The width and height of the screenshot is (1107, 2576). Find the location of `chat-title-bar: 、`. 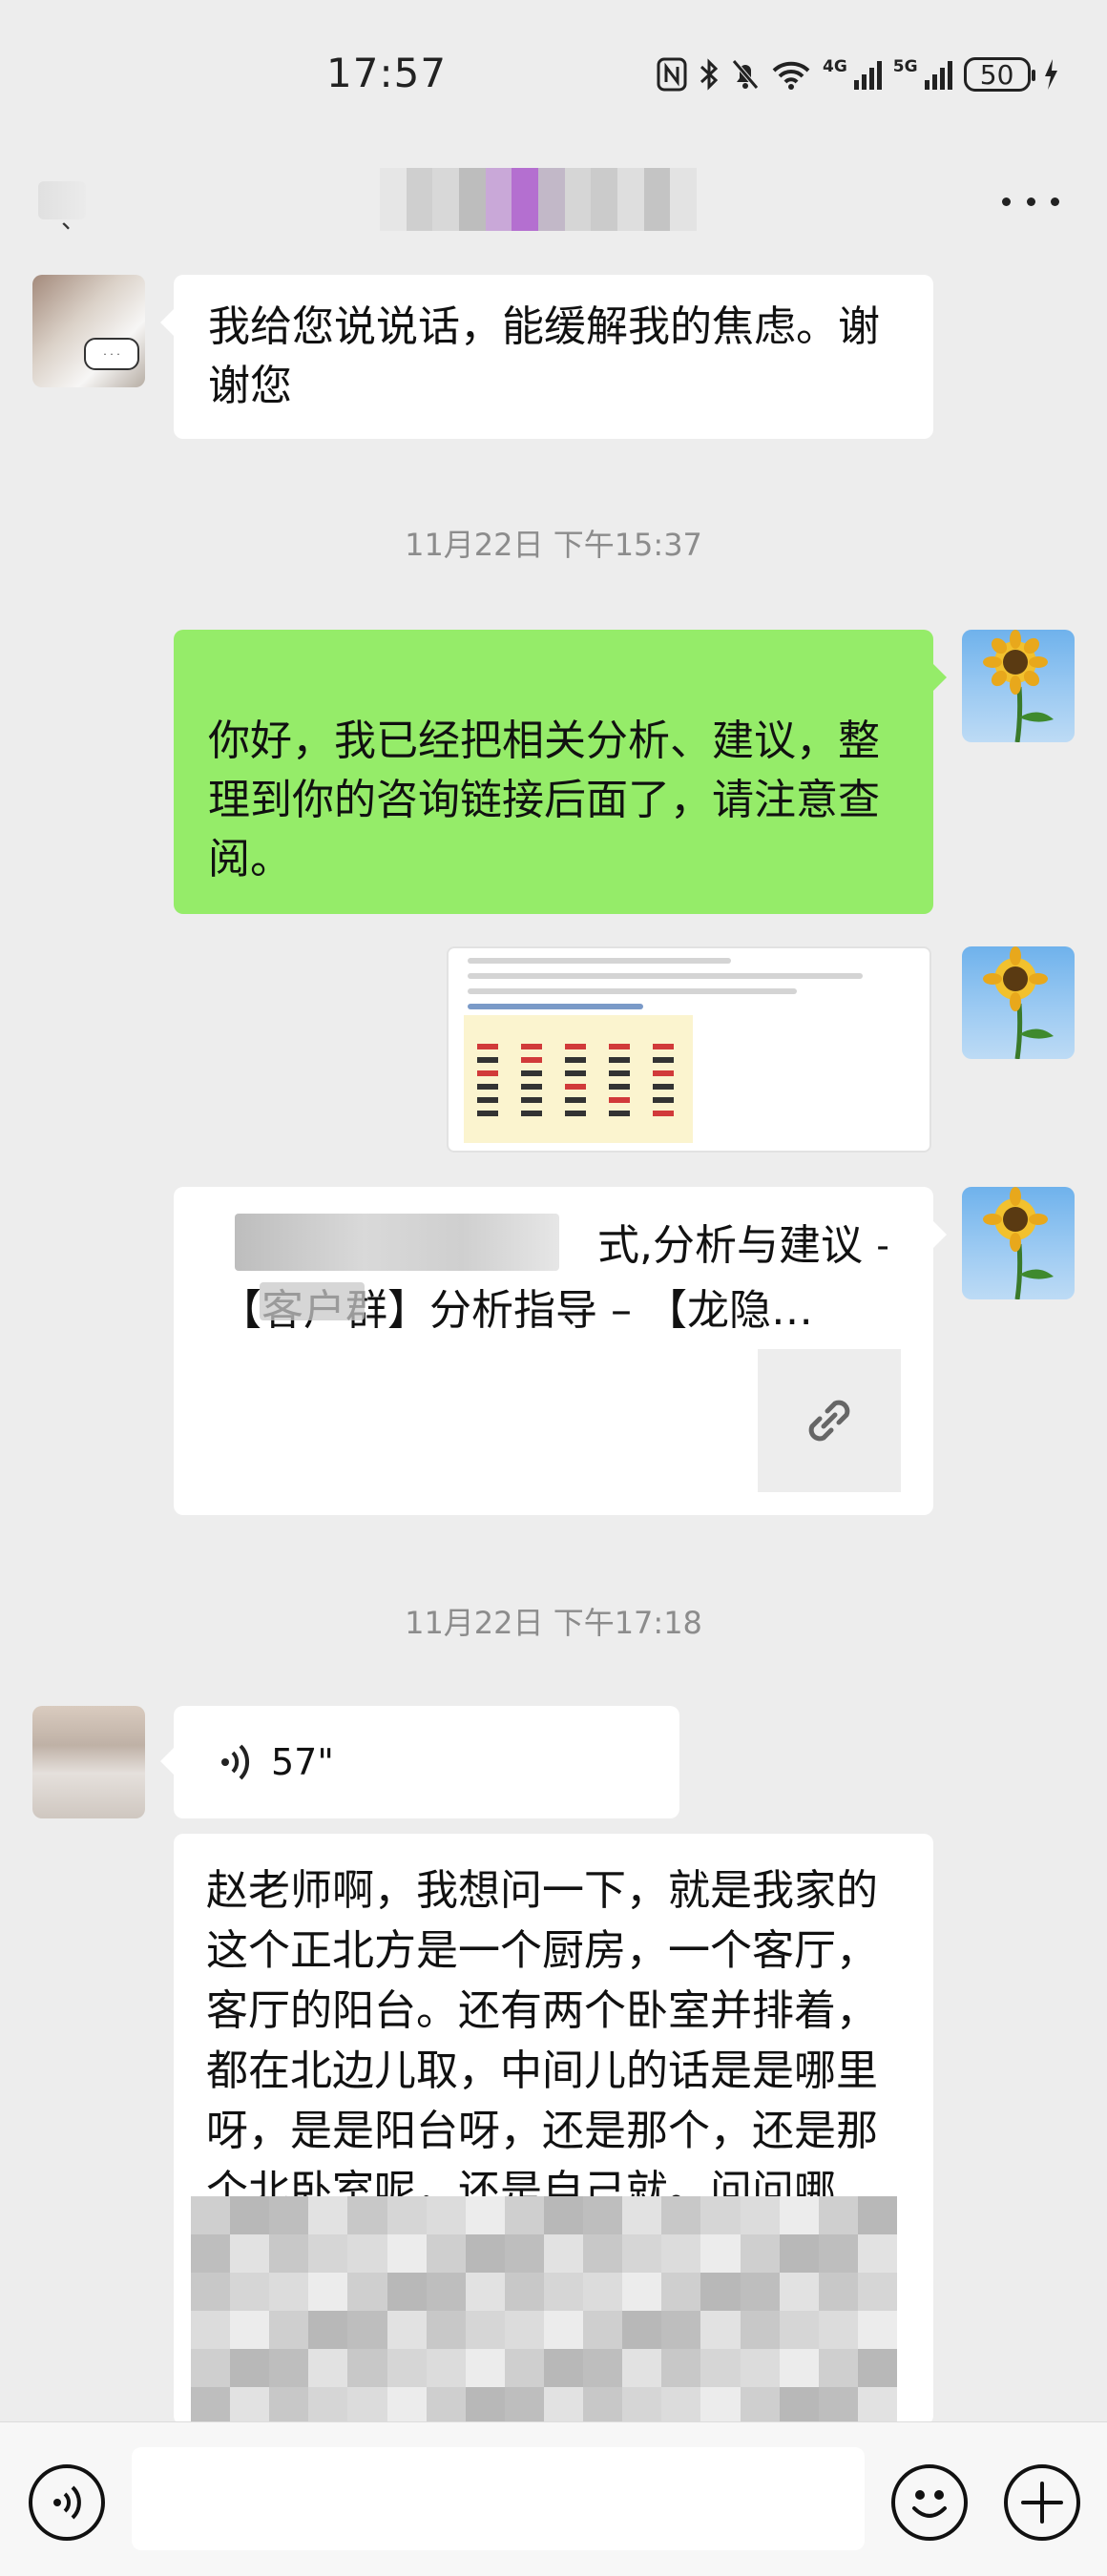

chat-title-bar: 、 is located at coordinates (553, 205).